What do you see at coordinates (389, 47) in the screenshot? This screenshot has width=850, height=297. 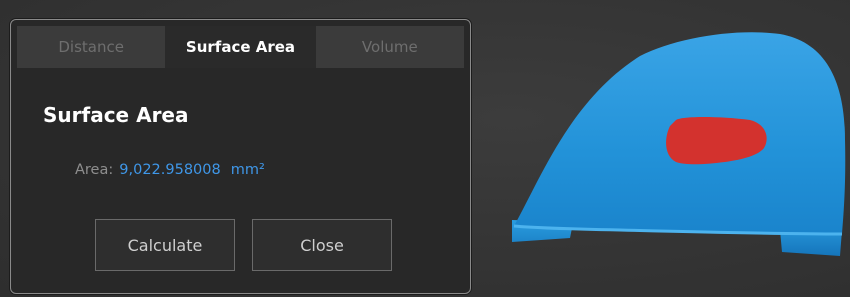 I see `tab-volume: Volume` at bounding box center [389, 47].